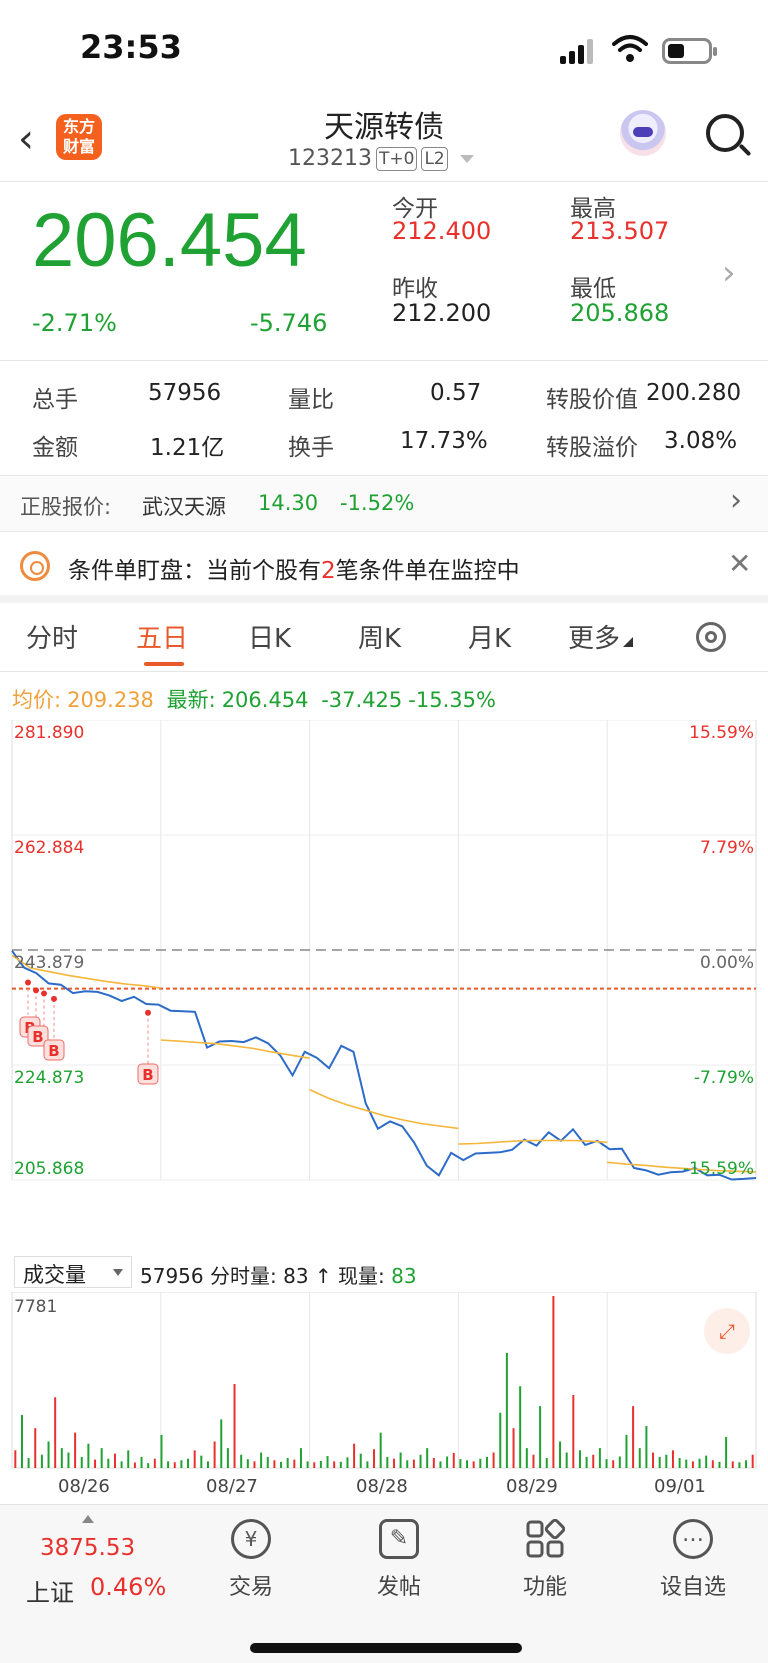 The width and height of the screenshot is (768, 1663). Describe the element at coordinates (49, 848) in the screenshot. I see `y-axis-label-left: 262.884` at that location.